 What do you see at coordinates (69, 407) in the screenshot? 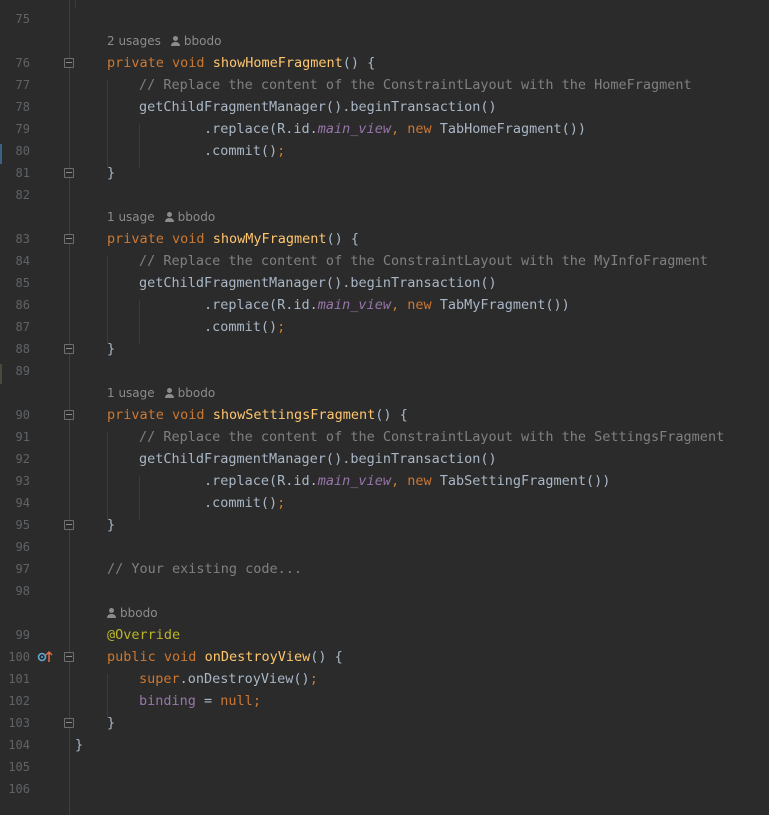
I see `gutter-divider` at bounding box center [69, 407].